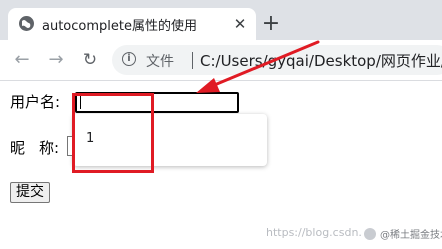 The width and height of the screenshot is (442, 249). I want to click on community-logo-icon, so click(370, 234).